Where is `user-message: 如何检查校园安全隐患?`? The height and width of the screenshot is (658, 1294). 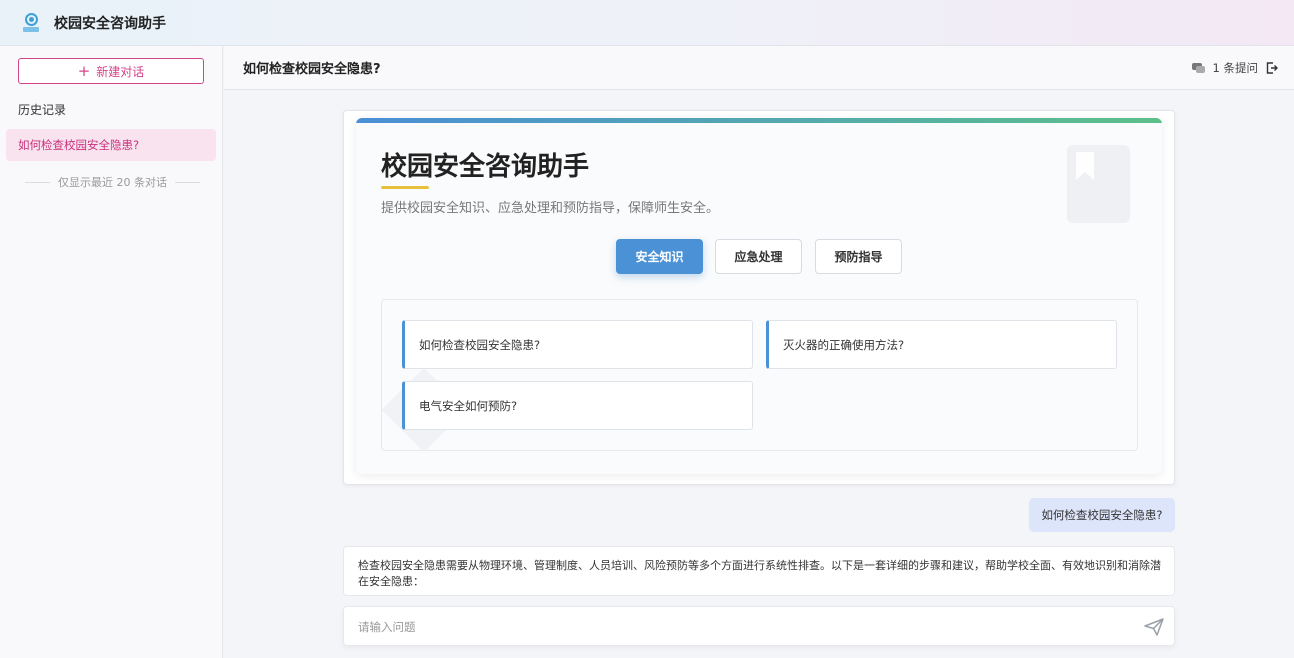
user-message: 如何检查校园安全隐患? is located at coordinates (1102, 515).